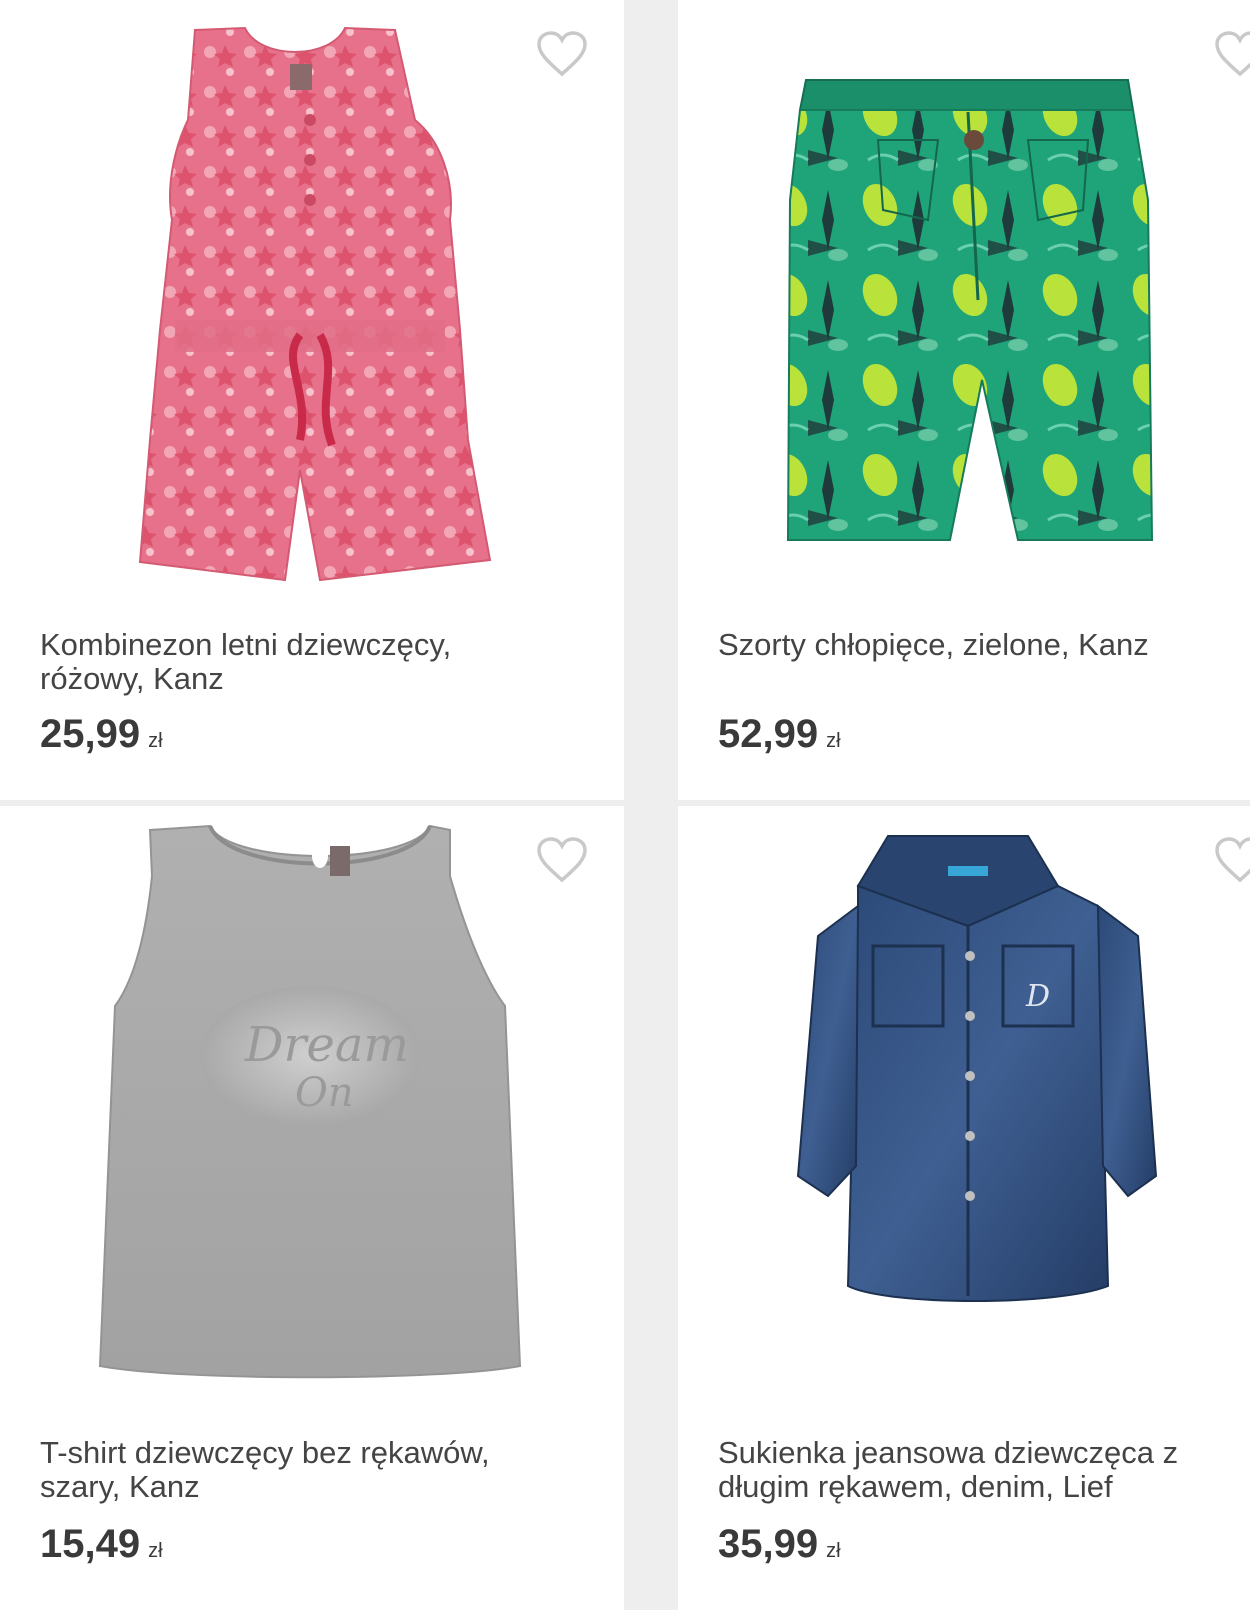 This screenshot has height=1610, width=1250. Describe the element at coordinates (326, 1045) in the screenshot. I see `svg-text: Dream` at that location.